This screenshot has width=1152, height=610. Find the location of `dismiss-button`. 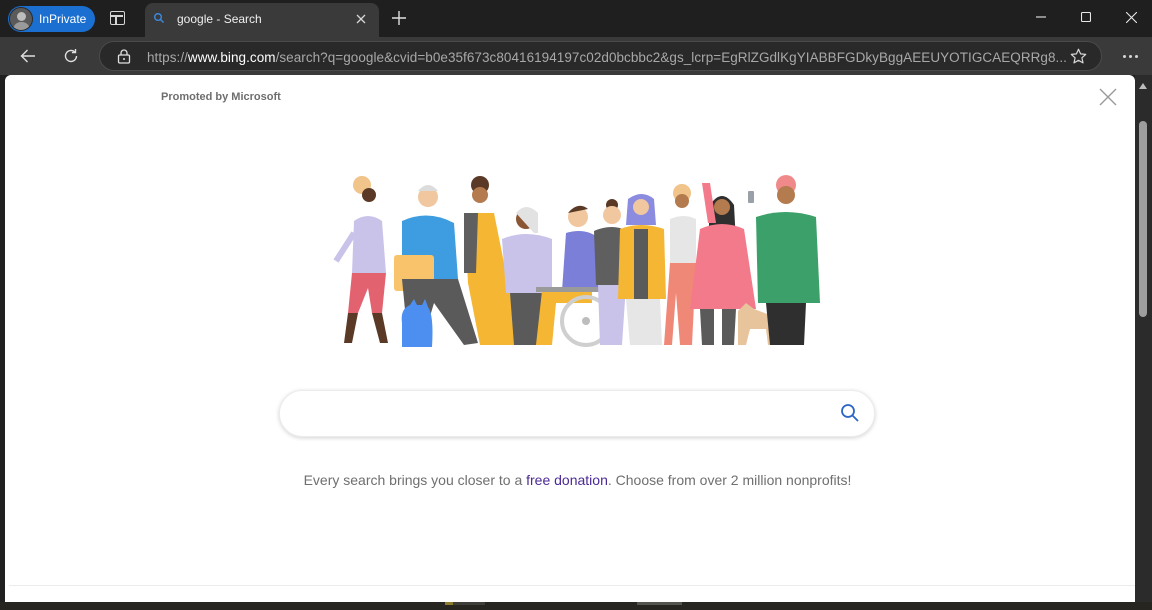

dismiss-button is located at coordinates (1108, 97).